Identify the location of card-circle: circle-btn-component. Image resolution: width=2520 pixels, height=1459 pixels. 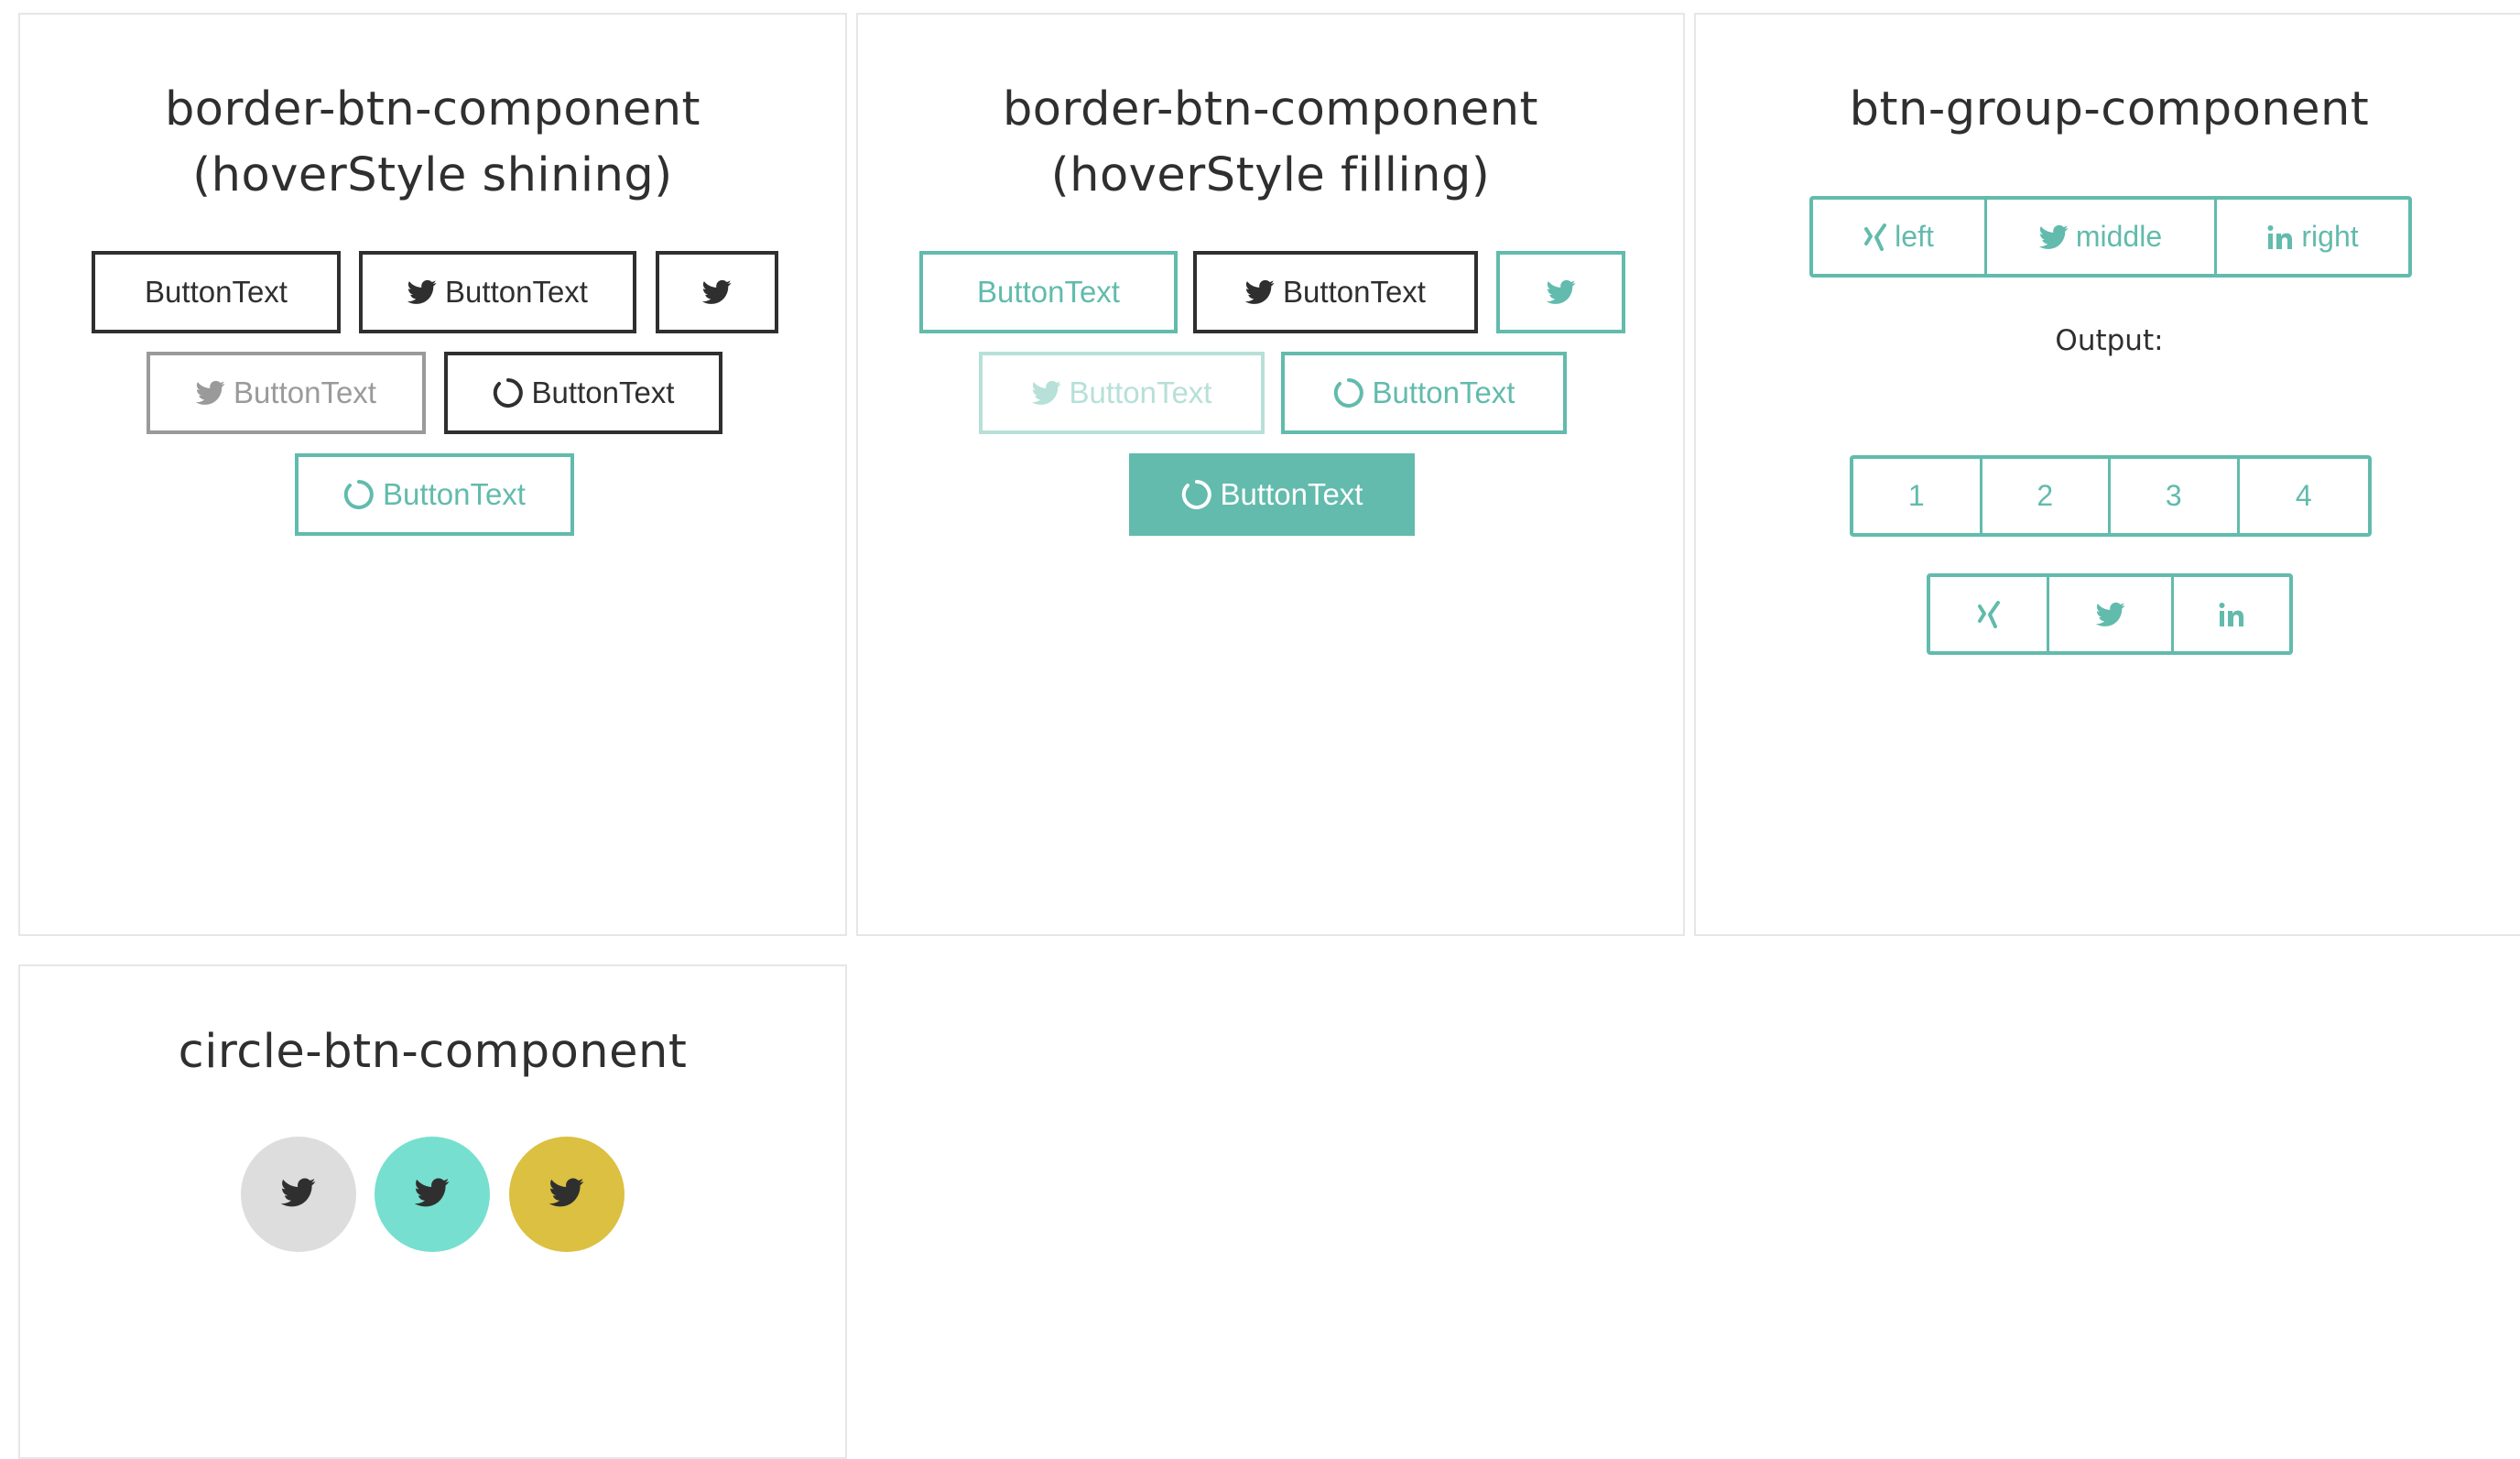
(432, 1211).